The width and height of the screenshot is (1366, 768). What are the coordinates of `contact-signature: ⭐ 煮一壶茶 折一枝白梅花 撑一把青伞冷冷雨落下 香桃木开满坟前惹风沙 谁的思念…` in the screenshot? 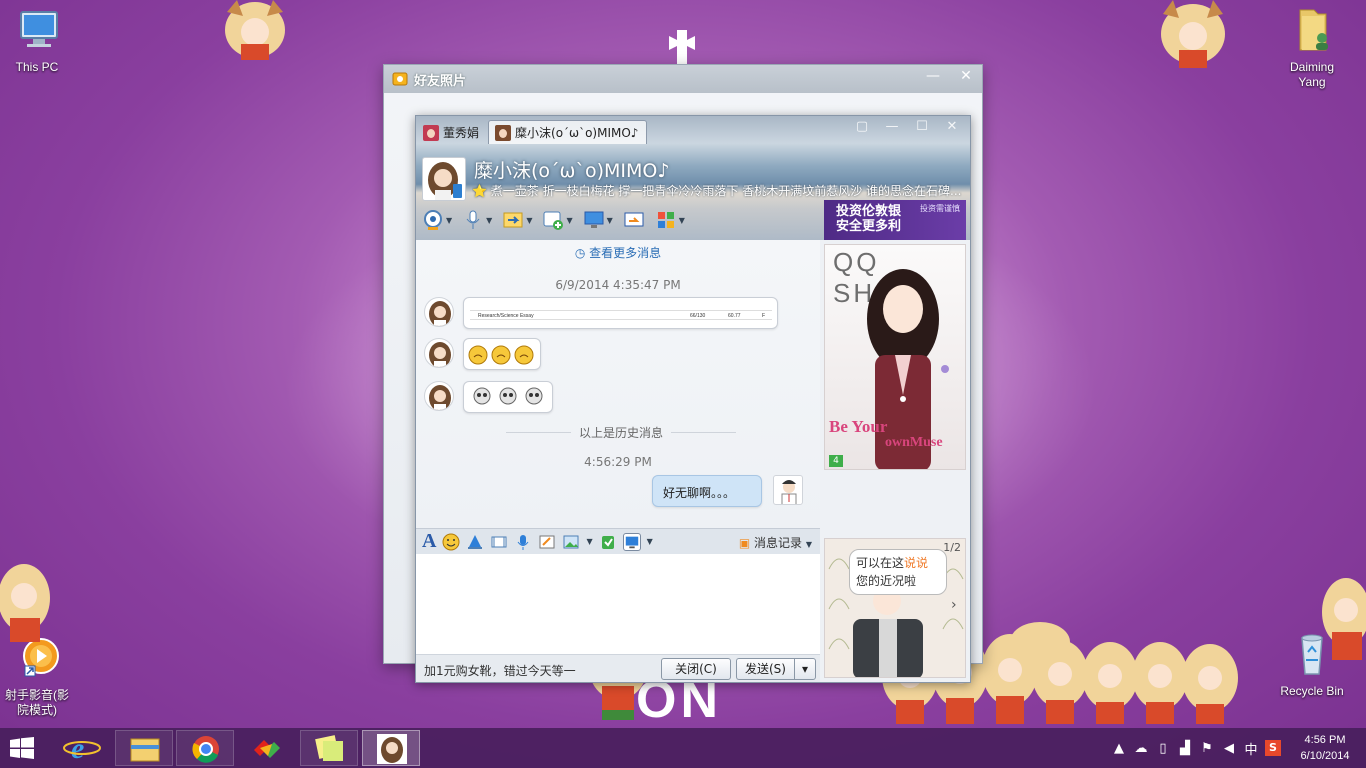 It's located at (717, 191).